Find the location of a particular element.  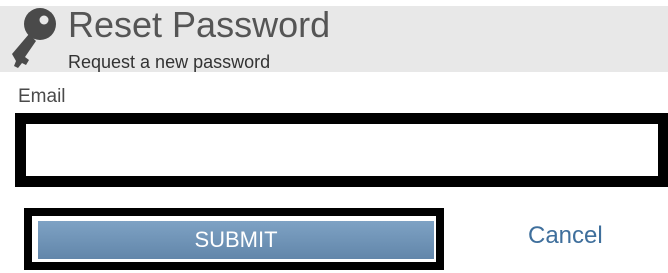

submit-button: SUBMIT is located at coordinates (236, 240).